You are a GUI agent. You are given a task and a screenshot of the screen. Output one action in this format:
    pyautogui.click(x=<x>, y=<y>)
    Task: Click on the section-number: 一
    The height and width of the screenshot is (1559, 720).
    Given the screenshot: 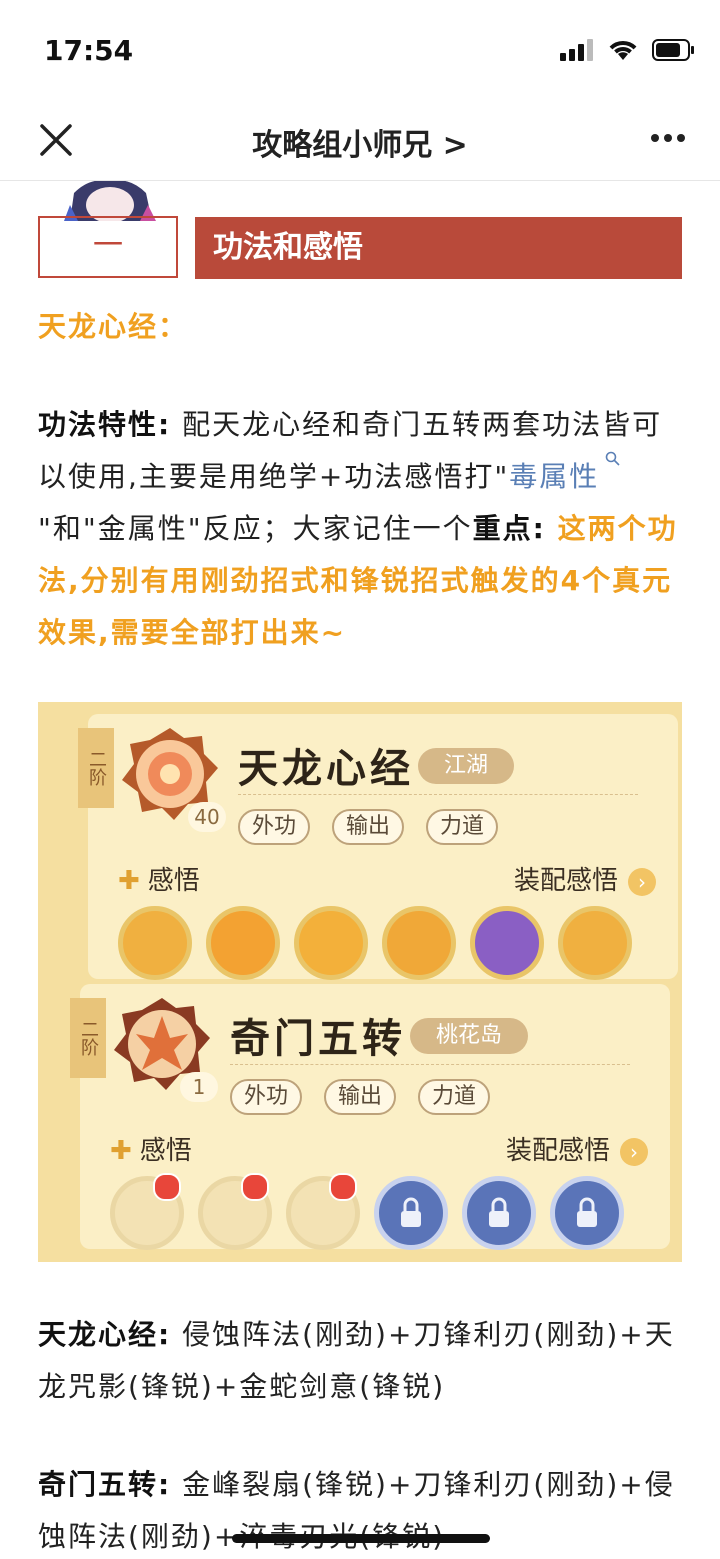 What is the action you would take?
    pyautogui.click(x=108, y=247)
    